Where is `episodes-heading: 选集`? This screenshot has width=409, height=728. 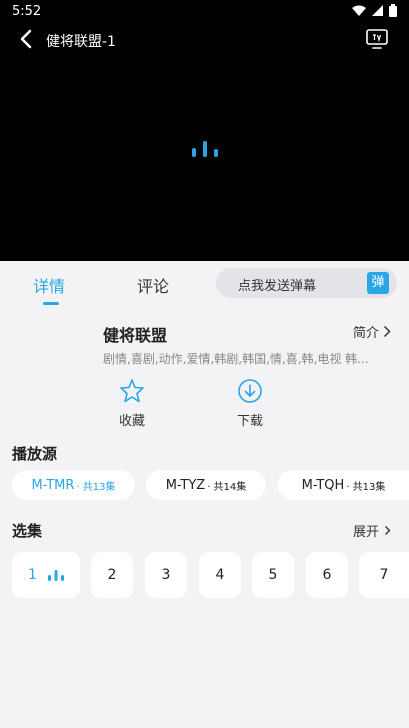
episodes-heading: 选集 is located at coordinates (27, 531).